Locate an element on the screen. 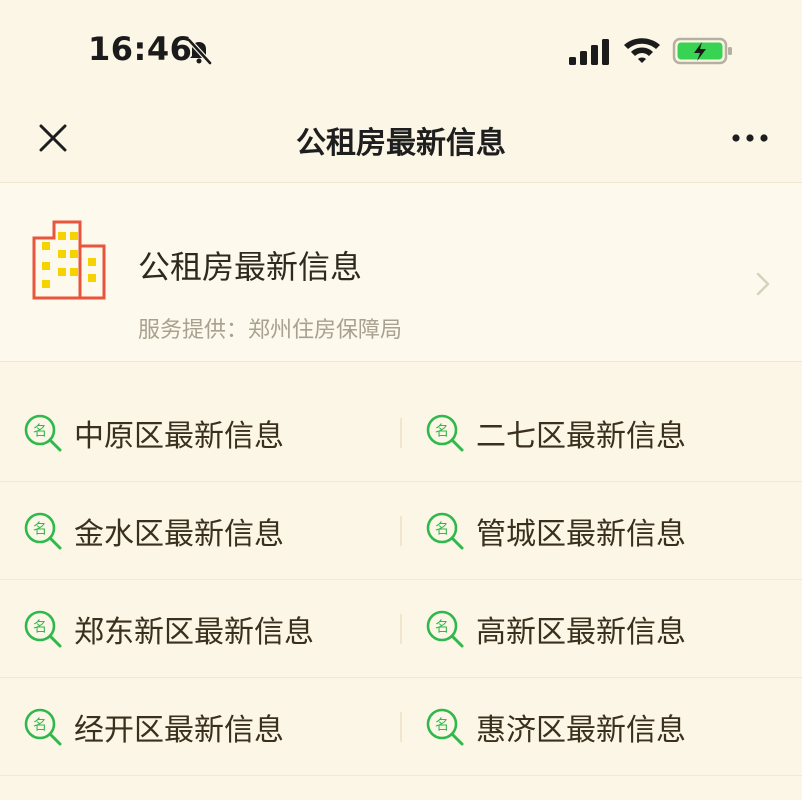 The image size is (802, 800). battery-charging-icon is located at coordinates (702, 51).